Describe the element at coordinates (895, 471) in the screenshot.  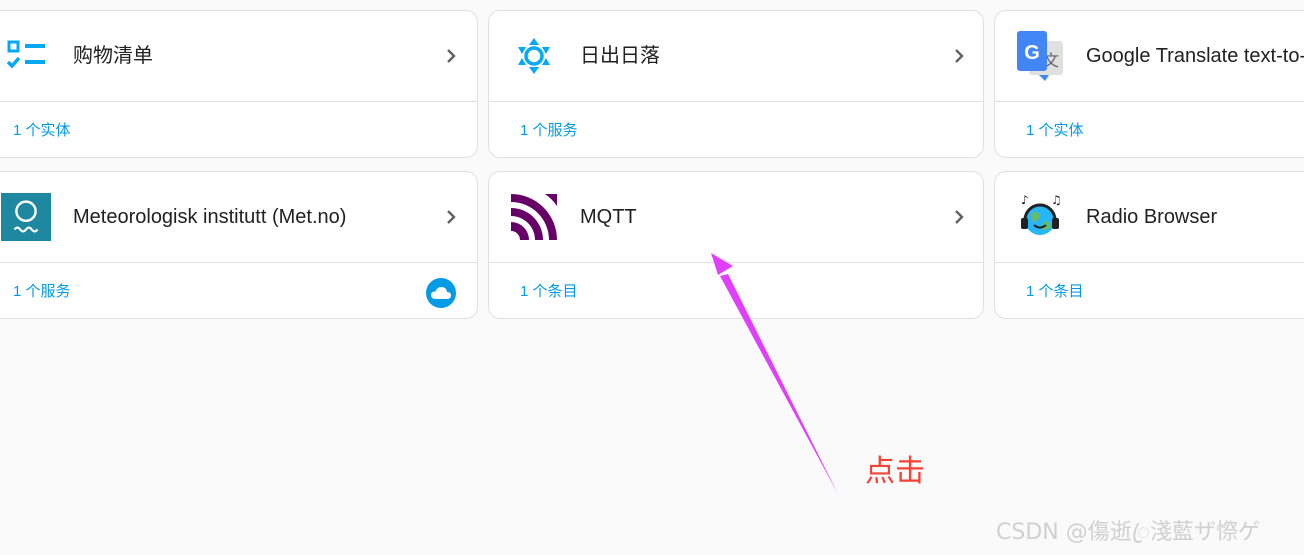
I see `annotation-label: 点击` at that location.